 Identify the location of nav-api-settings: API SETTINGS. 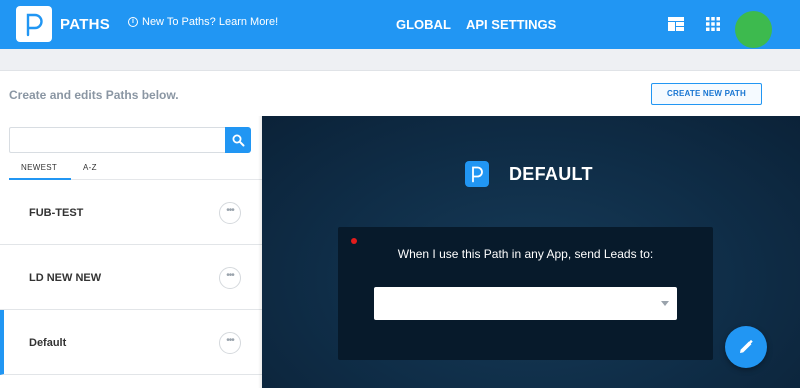
(511, 24).